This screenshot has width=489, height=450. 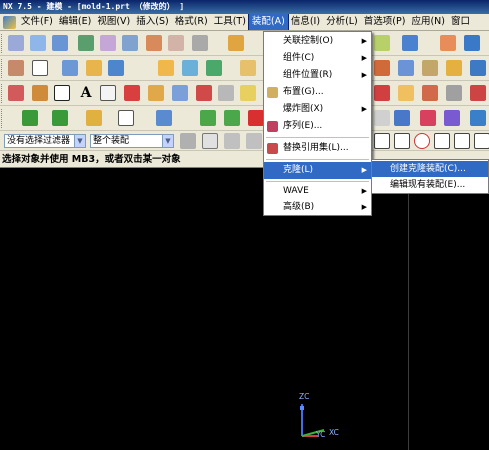 I want to click on component-icon, so click(x=410, y=43).